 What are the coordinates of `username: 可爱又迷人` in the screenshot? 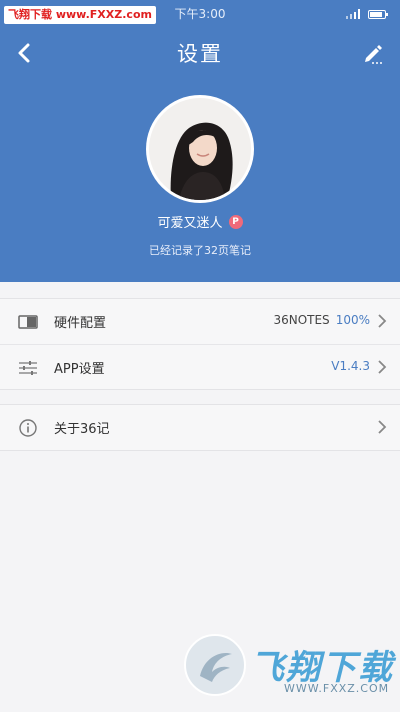 It's located at (190, 223).